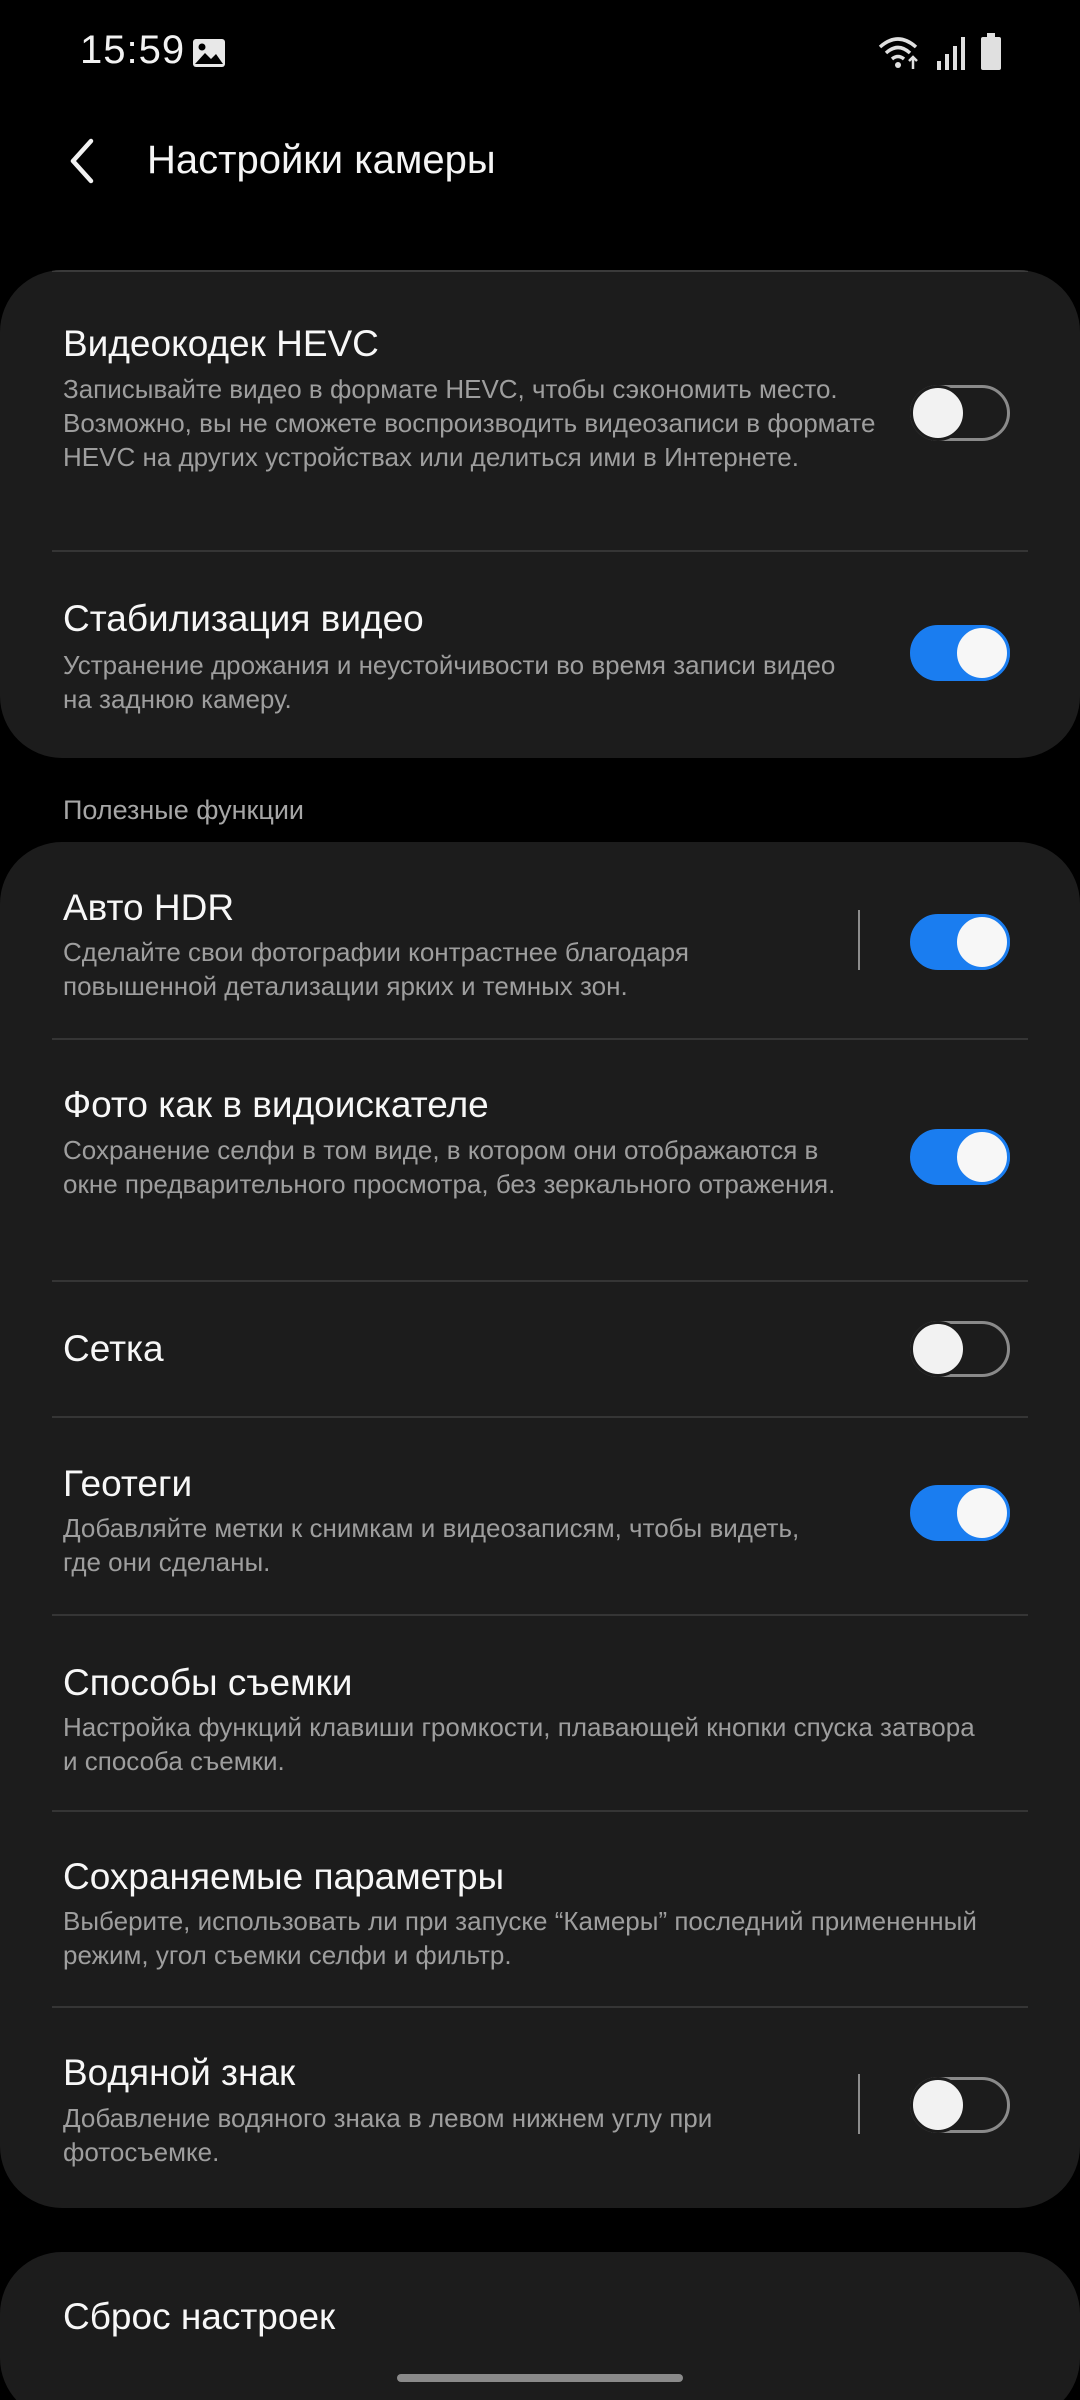  I want to click on app-header: Настройки камеры, so click(540, 165).